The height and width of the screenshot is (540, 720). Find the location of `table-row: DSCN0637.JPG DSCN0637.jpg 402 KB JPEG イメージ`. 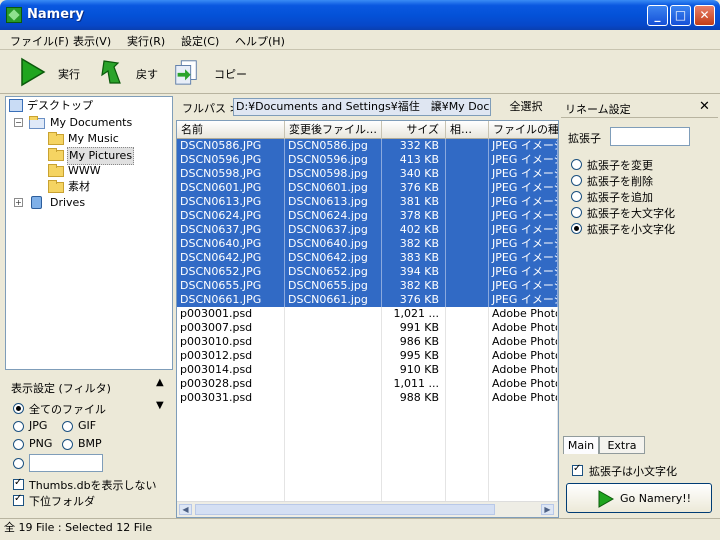

table-row: DSCN0637.JPG DSCN0637.jpg 402 KB JPEG イメージ is located at coordinates (367, 230).